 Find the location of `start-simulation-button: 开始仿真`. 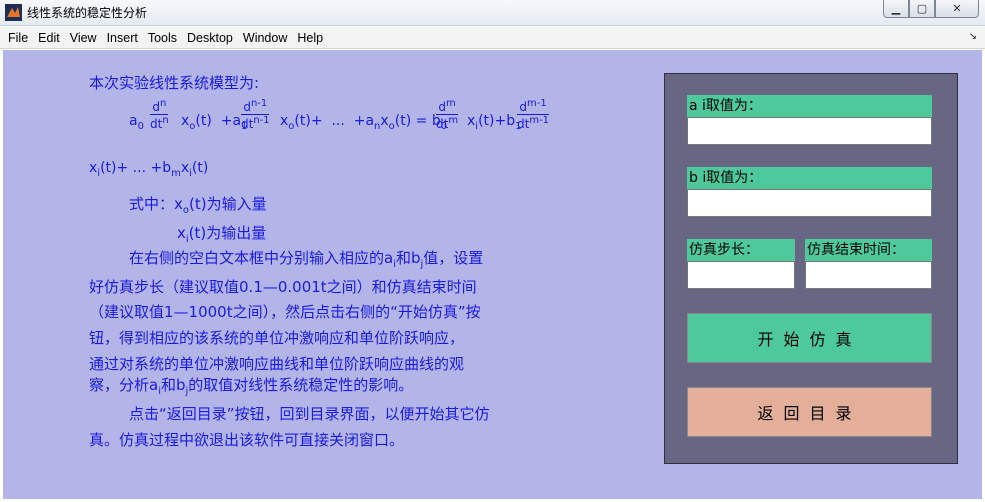

start-simulation-button: 开始仿真 is located at coordinates (809, 338).